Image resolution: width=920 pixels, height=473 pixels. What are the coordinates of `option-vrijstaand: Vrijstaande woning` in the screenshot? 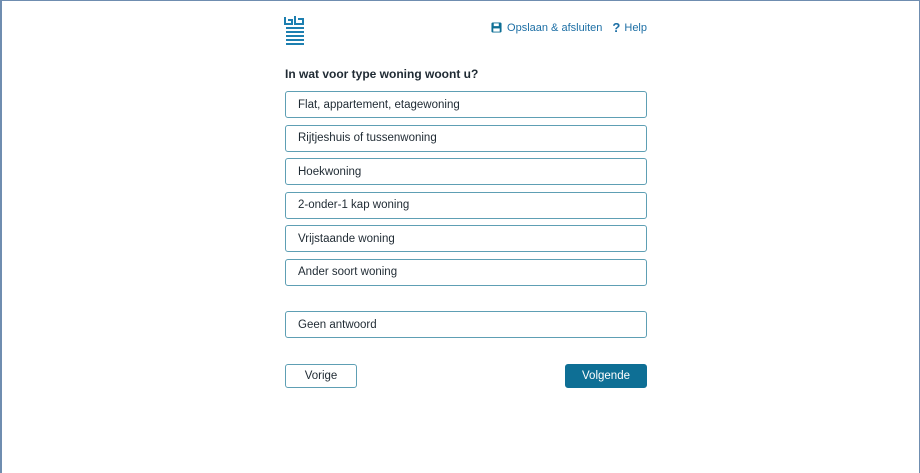 It's located at (466, 239).